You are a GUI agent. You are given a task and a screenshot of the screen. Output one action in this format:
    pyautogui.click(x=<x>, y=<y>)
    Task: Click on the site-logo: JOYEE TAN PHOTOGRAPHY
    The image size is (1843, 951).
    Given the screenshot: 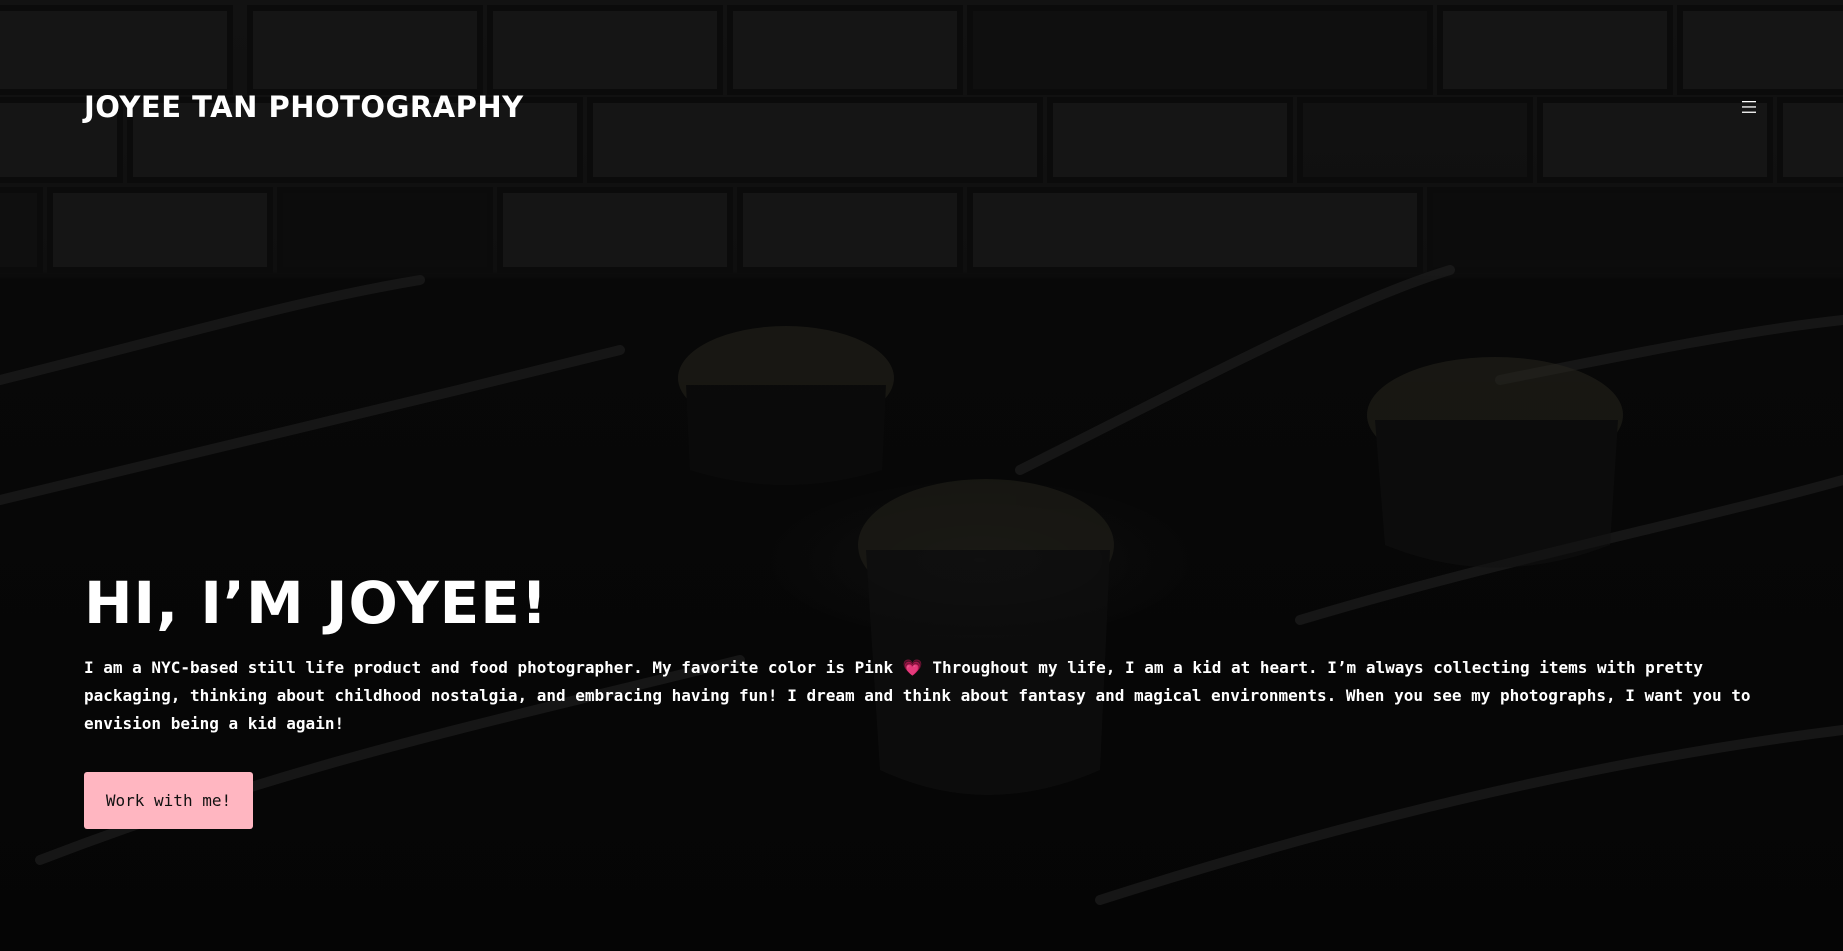 What is the action you would take?
    pyautogui.click(x=304, y=107)
    